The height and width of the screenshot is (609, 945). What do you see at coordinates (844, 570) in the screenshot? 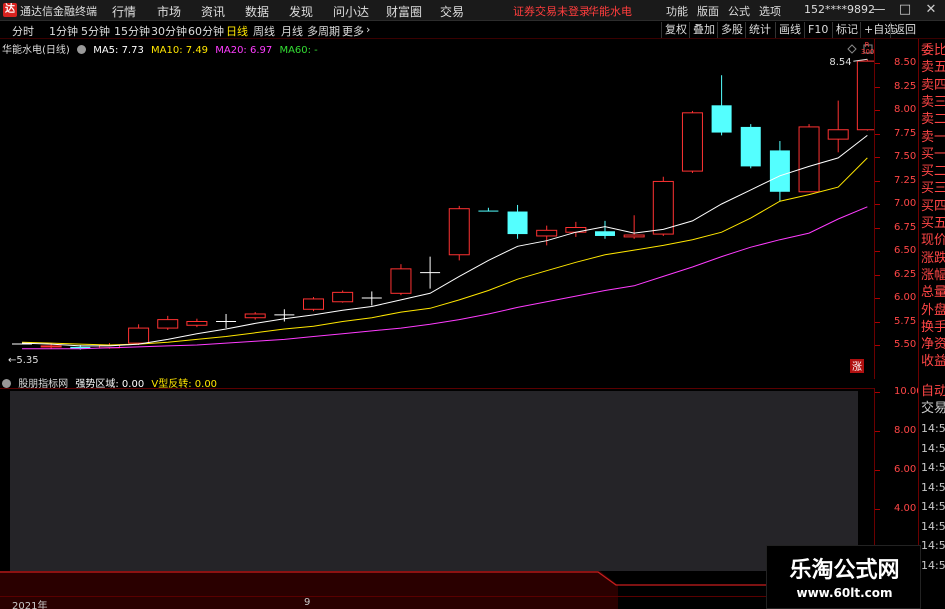
I see `watermark-title: 乐淘公式网` at bounding box center [844, 570].